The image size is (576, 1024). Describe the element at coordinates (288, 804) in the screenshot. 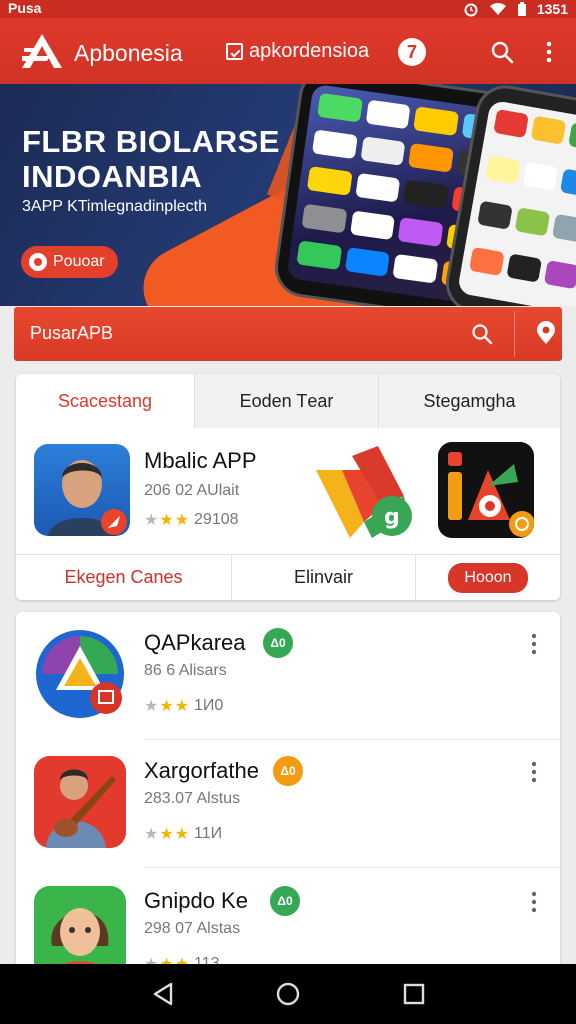

I see `list-item: Xargorfathe Δ0 283.07 Alstus ★★★ 11И` at that location.